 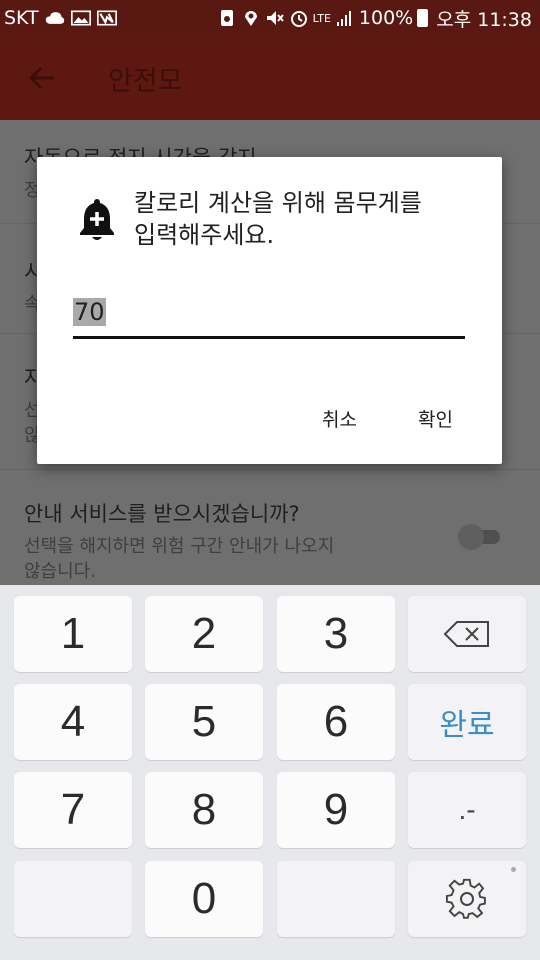 I want to click on key-4: 4, so click(x=73, y=722).